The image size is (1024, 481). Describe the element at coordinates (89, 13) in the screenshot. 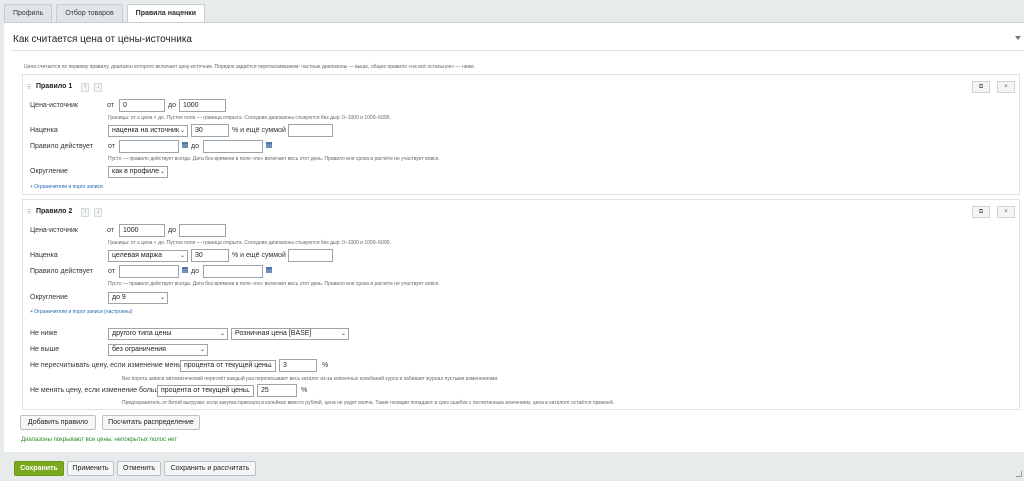

I see `tab-product-selection: Отбор товаров` at that location.